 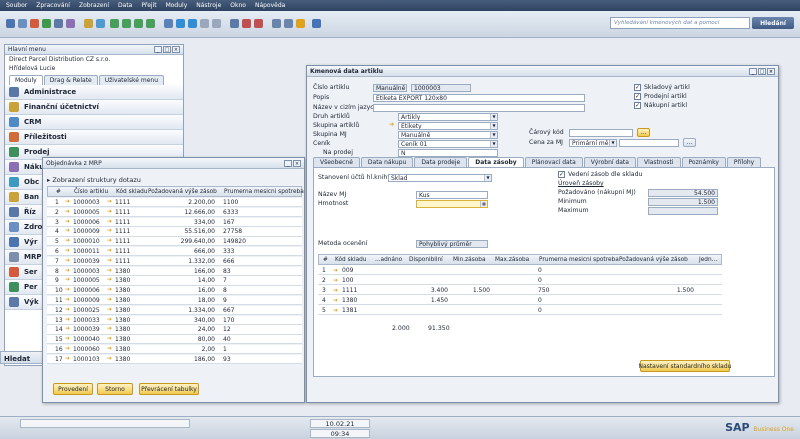 I want to click on search-button: Hledání, so click(x=773, y=23).